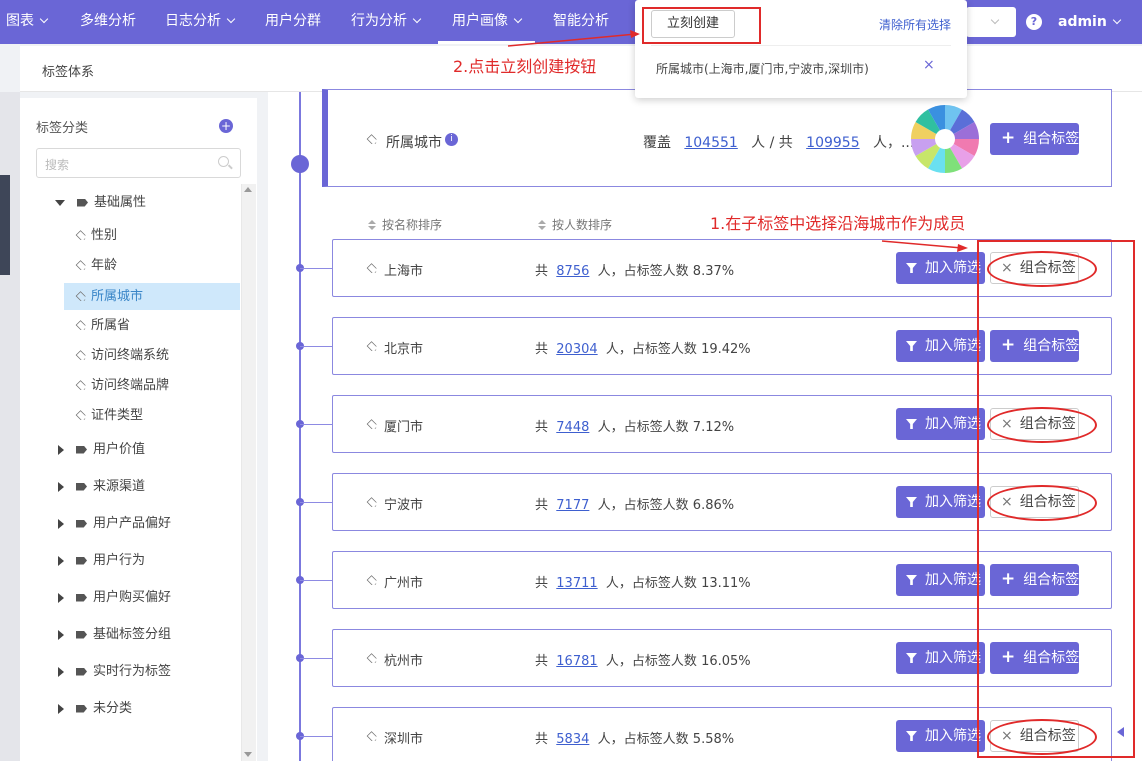 The height and width of the screenshot is (761, 1142). I want to click on nav-item-multi-analysis: 多维分析, so click(108, 22).